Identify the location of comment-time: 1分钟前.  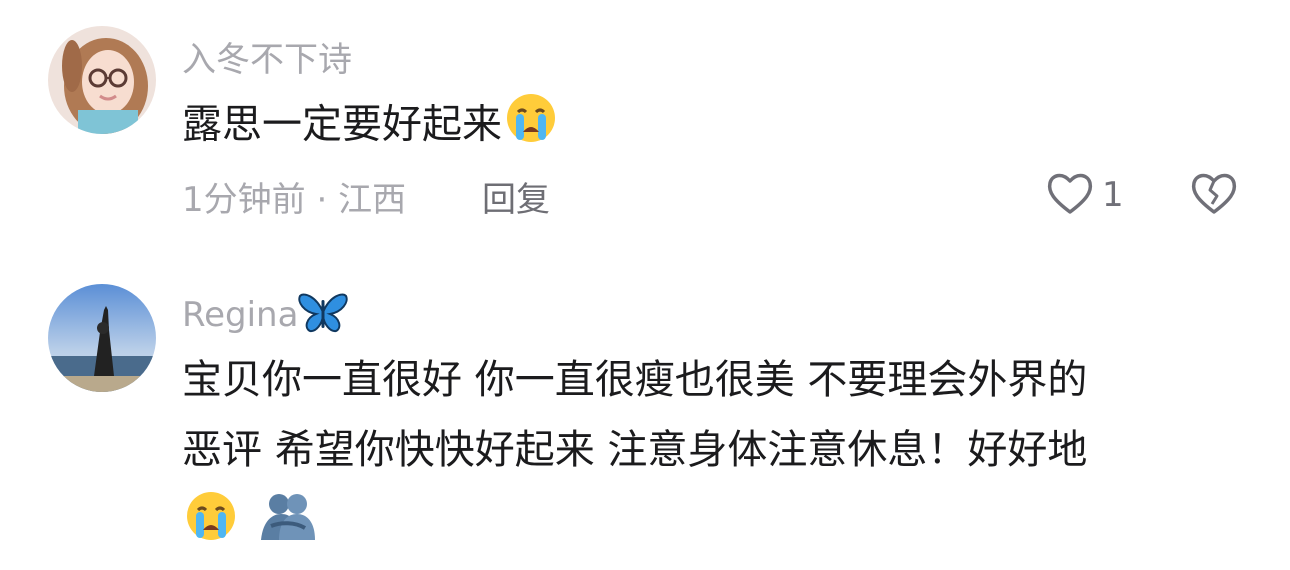
(244, 200).